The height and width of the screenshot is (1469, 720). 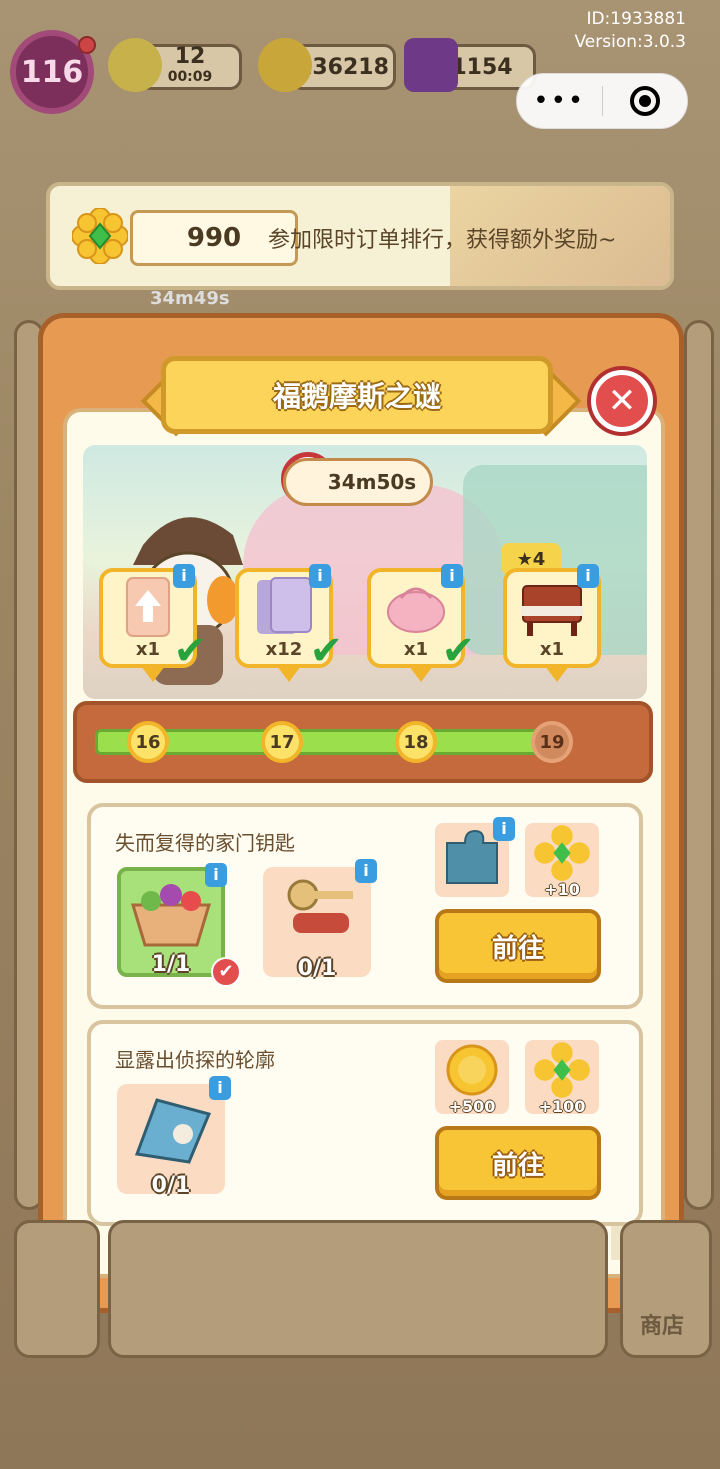 I want to click on progress-node-16: 16, so click(x=148, y=742).